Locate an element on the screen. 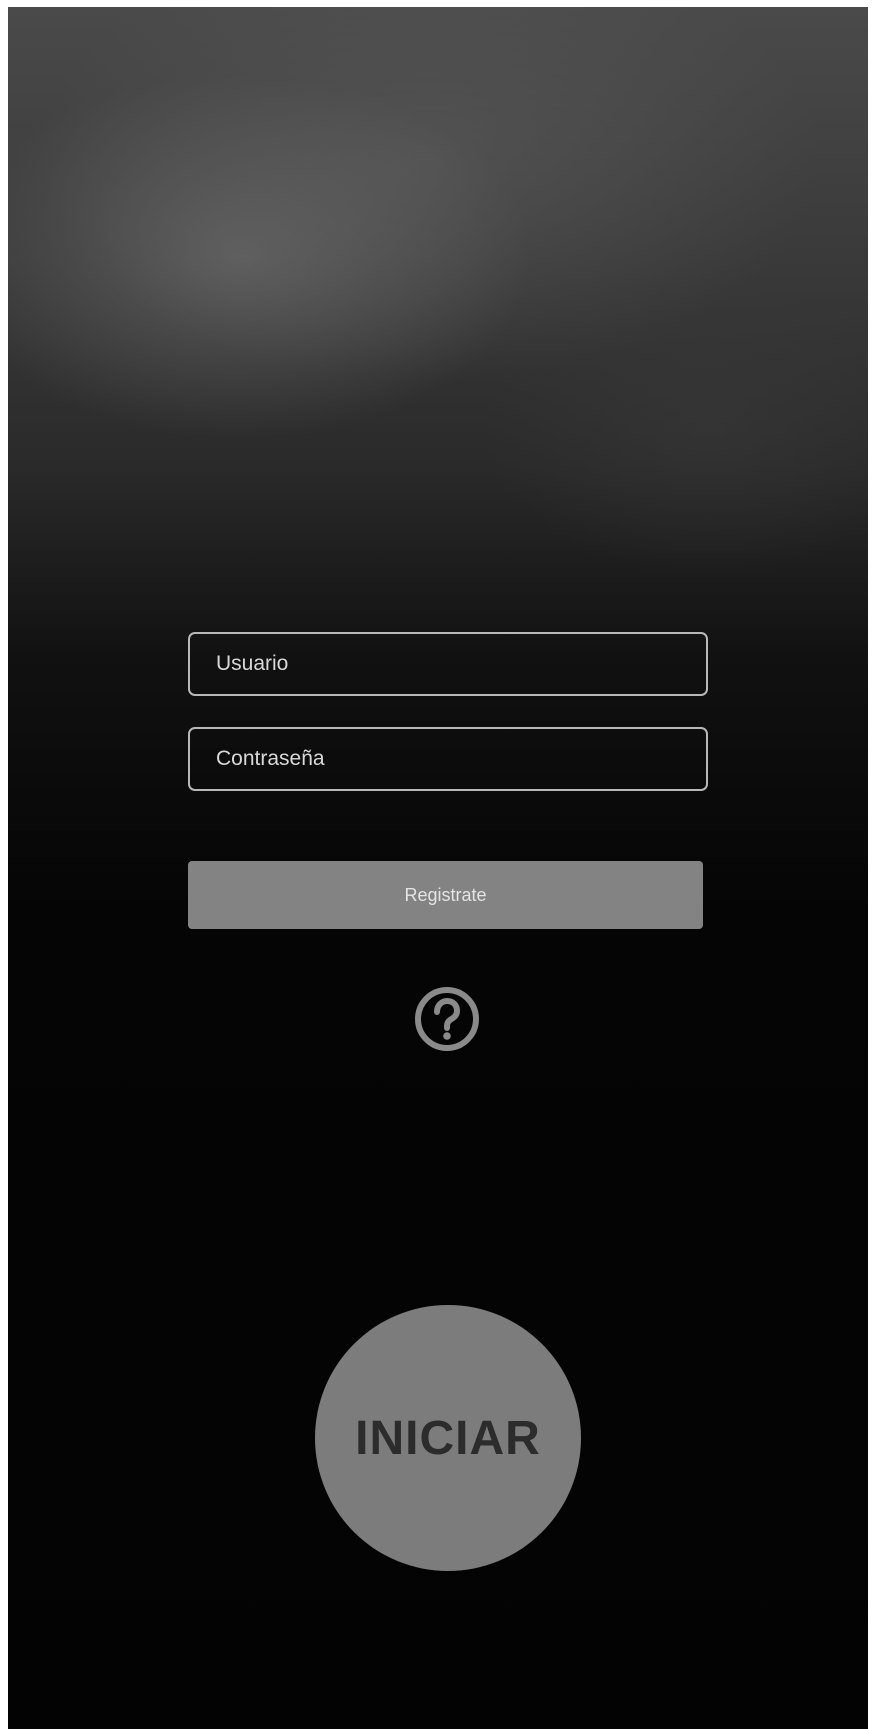  start-button: INICIAR is located at coordinates (448, 1438).